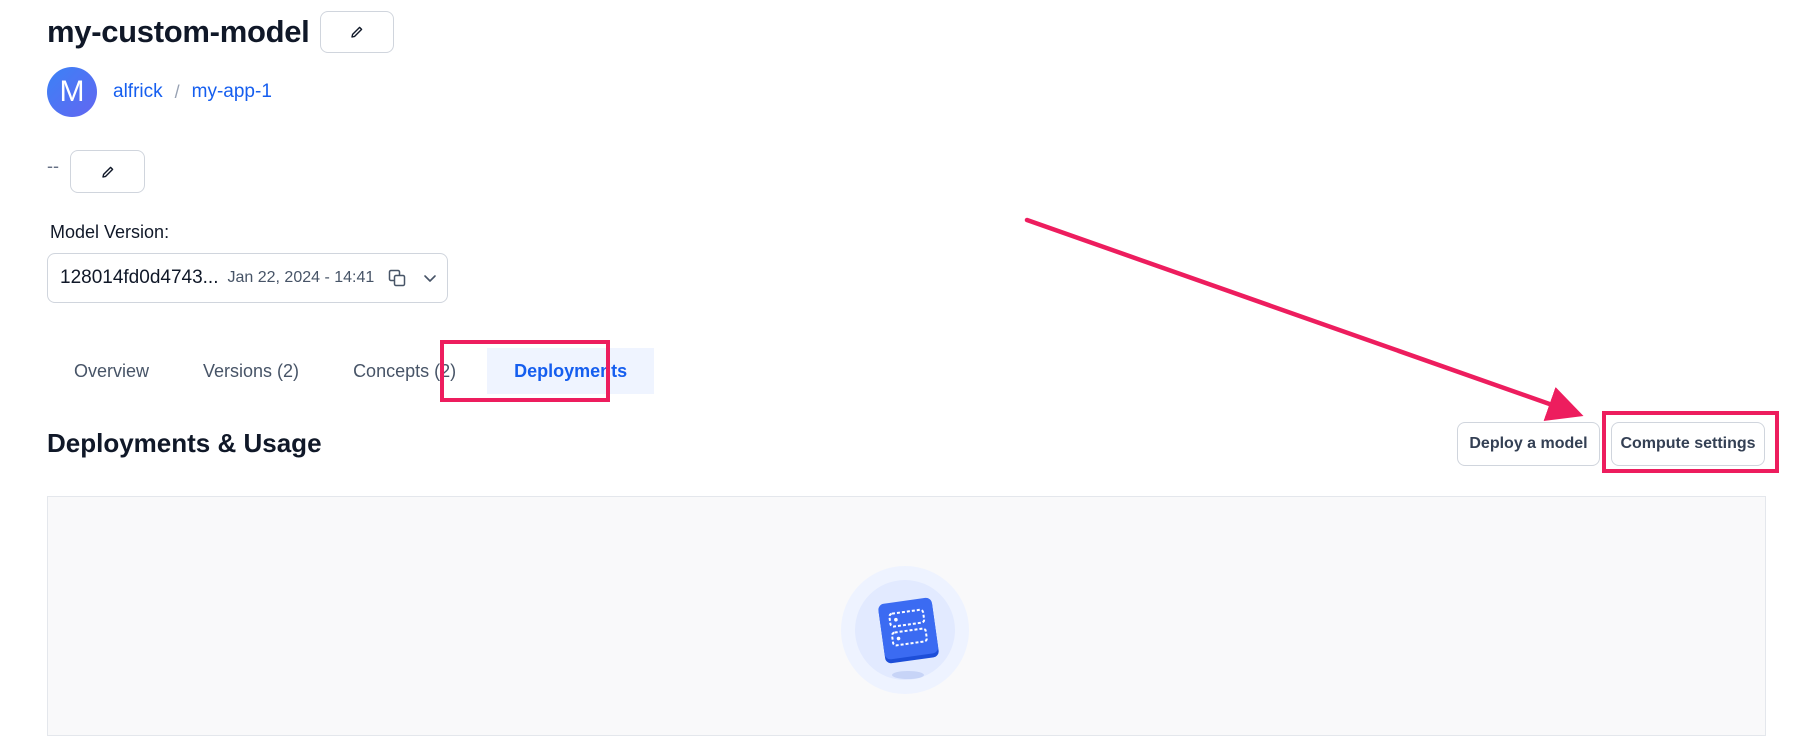 This screenshot has height=736, width=1797. I want to click on edit-title-button, so click(357, 32).